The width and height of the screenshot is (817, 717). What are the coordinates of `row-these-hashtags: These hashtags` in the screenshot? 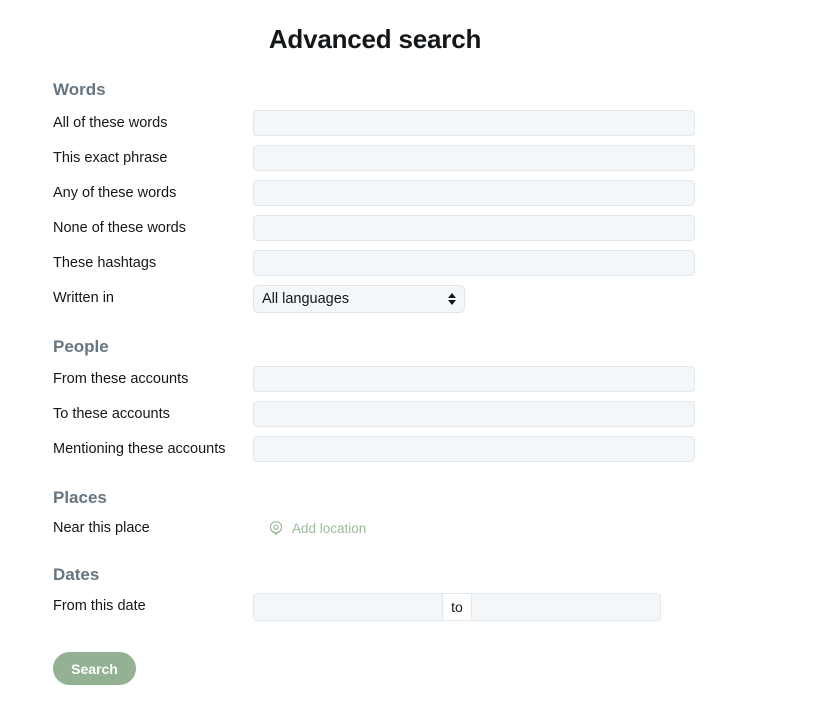 It's located at (403, 263).